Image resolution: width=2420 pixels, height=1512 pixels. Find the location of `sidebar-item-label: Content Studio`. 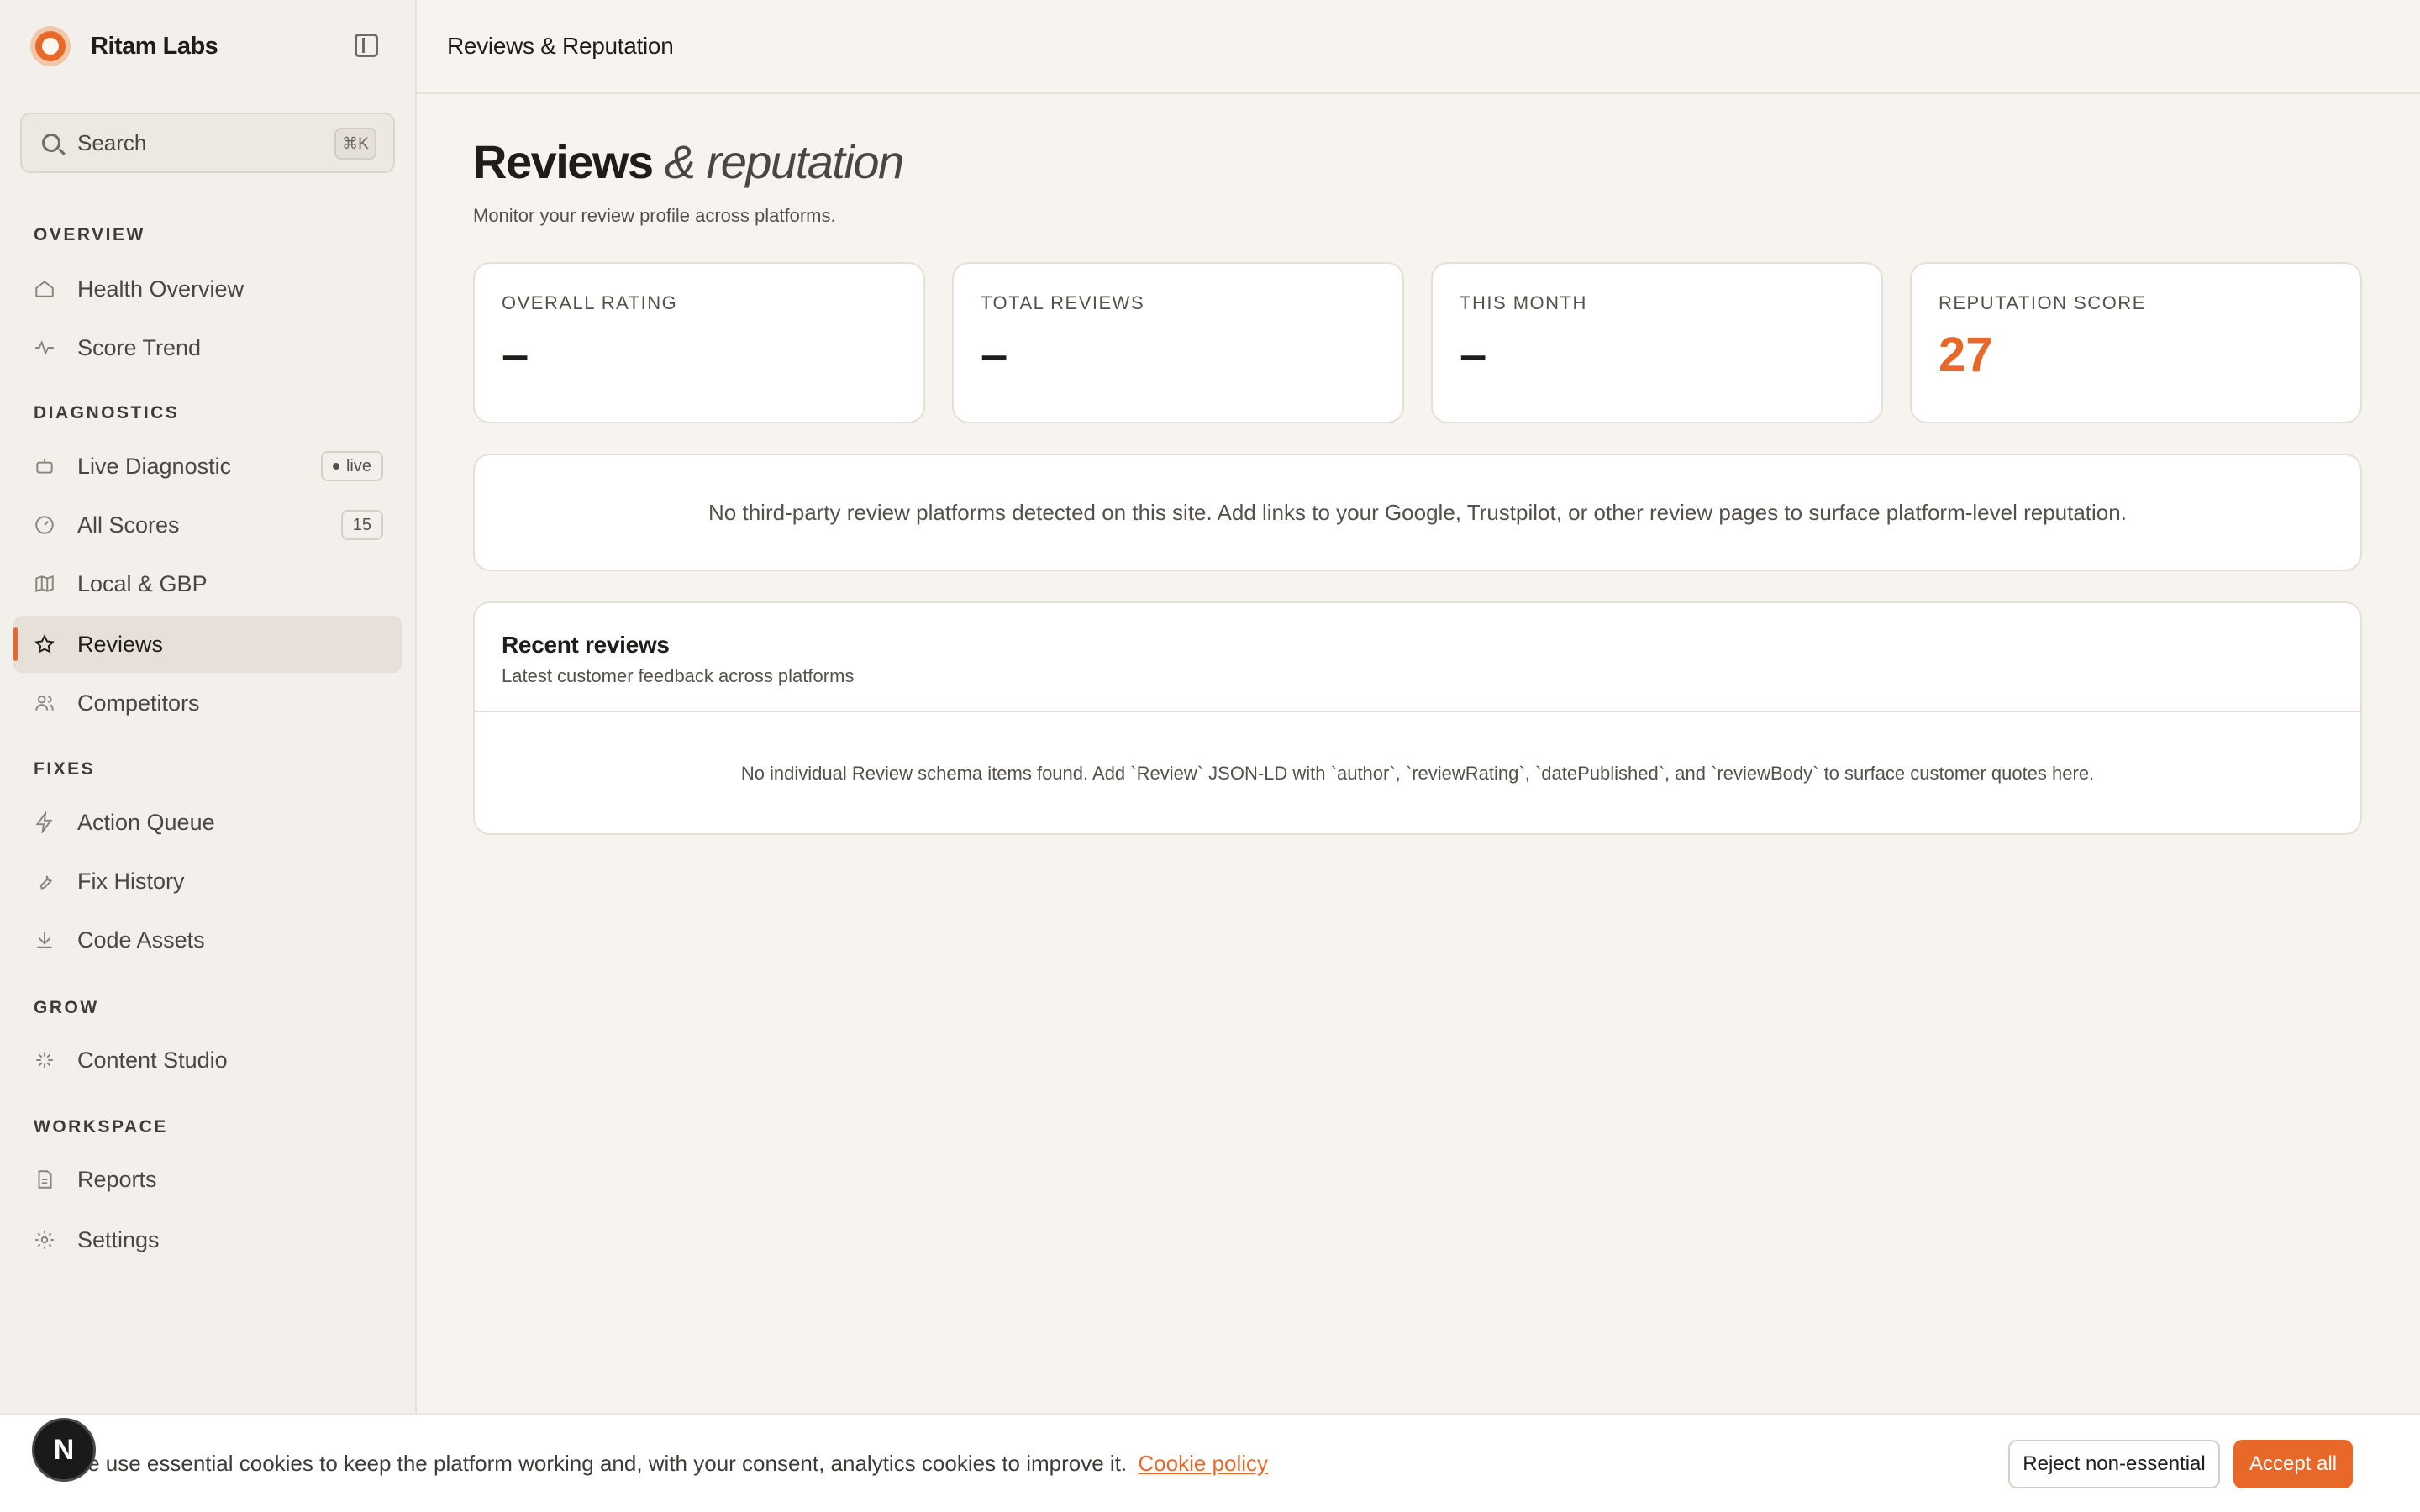

sidebar-item-label: Content Studio is located at coordinates (153, 1060).